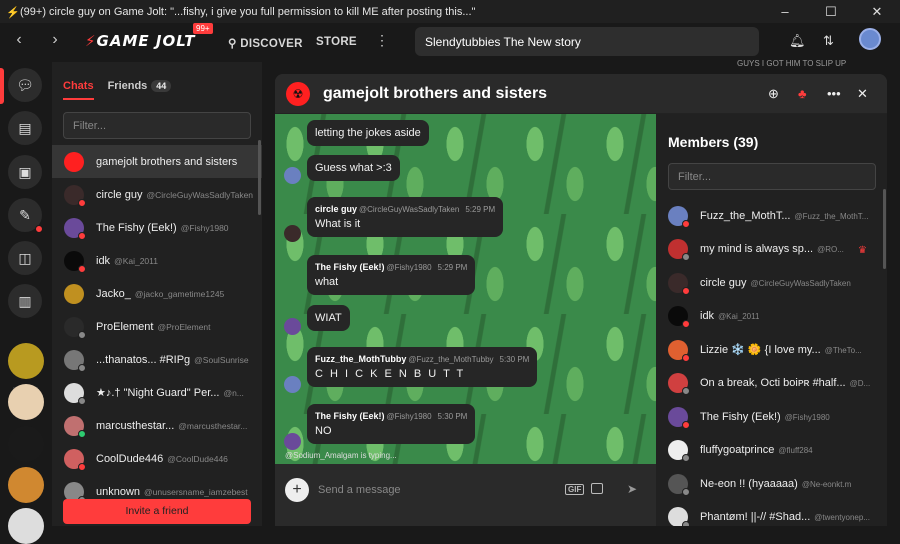 The width and height of the screenshot is (900, 544). What do you see at coordinates (435, 93) in the screenshot?
I see `group-title: gamejolt brothers and sisters` at bounding box center [435, 93].